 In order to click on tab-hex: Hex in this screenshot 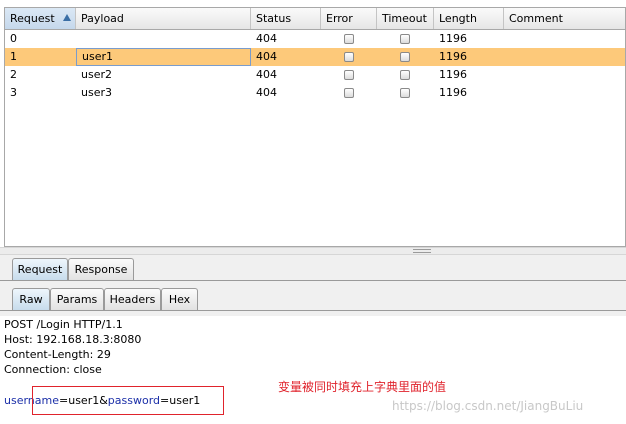, I will do `click(179, 299)`.